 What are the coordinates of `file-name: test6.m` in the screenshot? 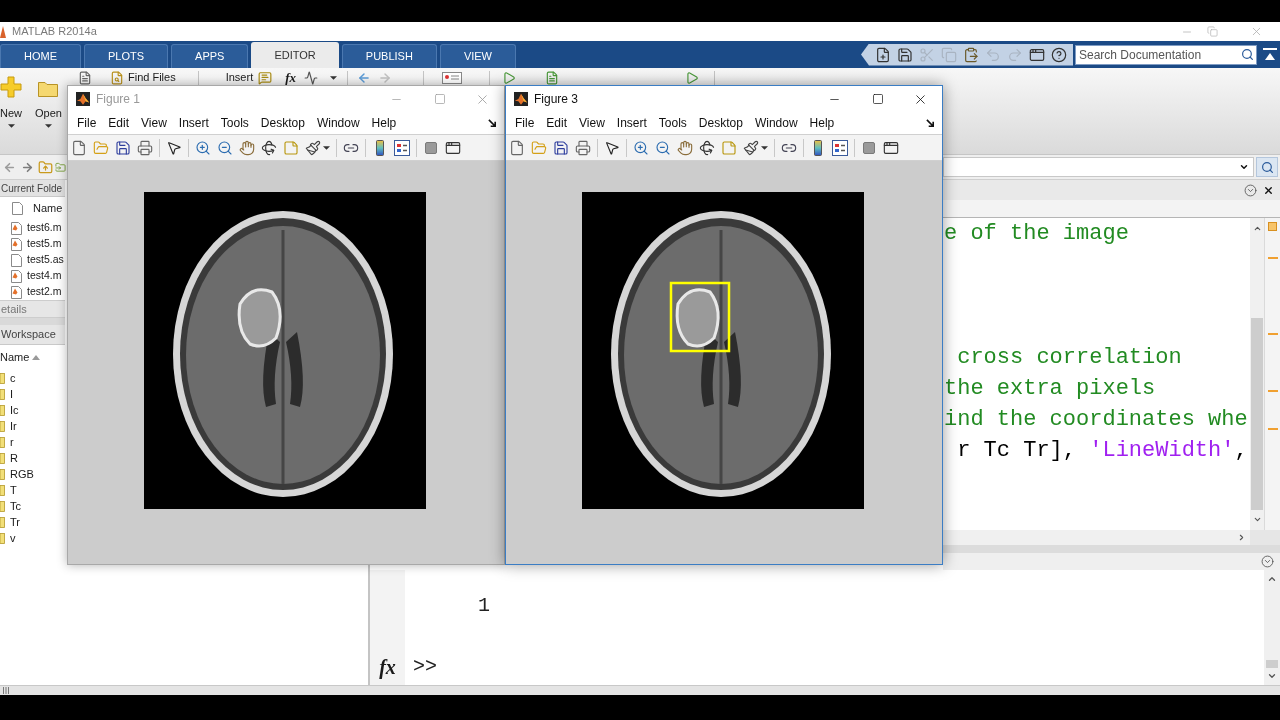 It's located at (44, 228).